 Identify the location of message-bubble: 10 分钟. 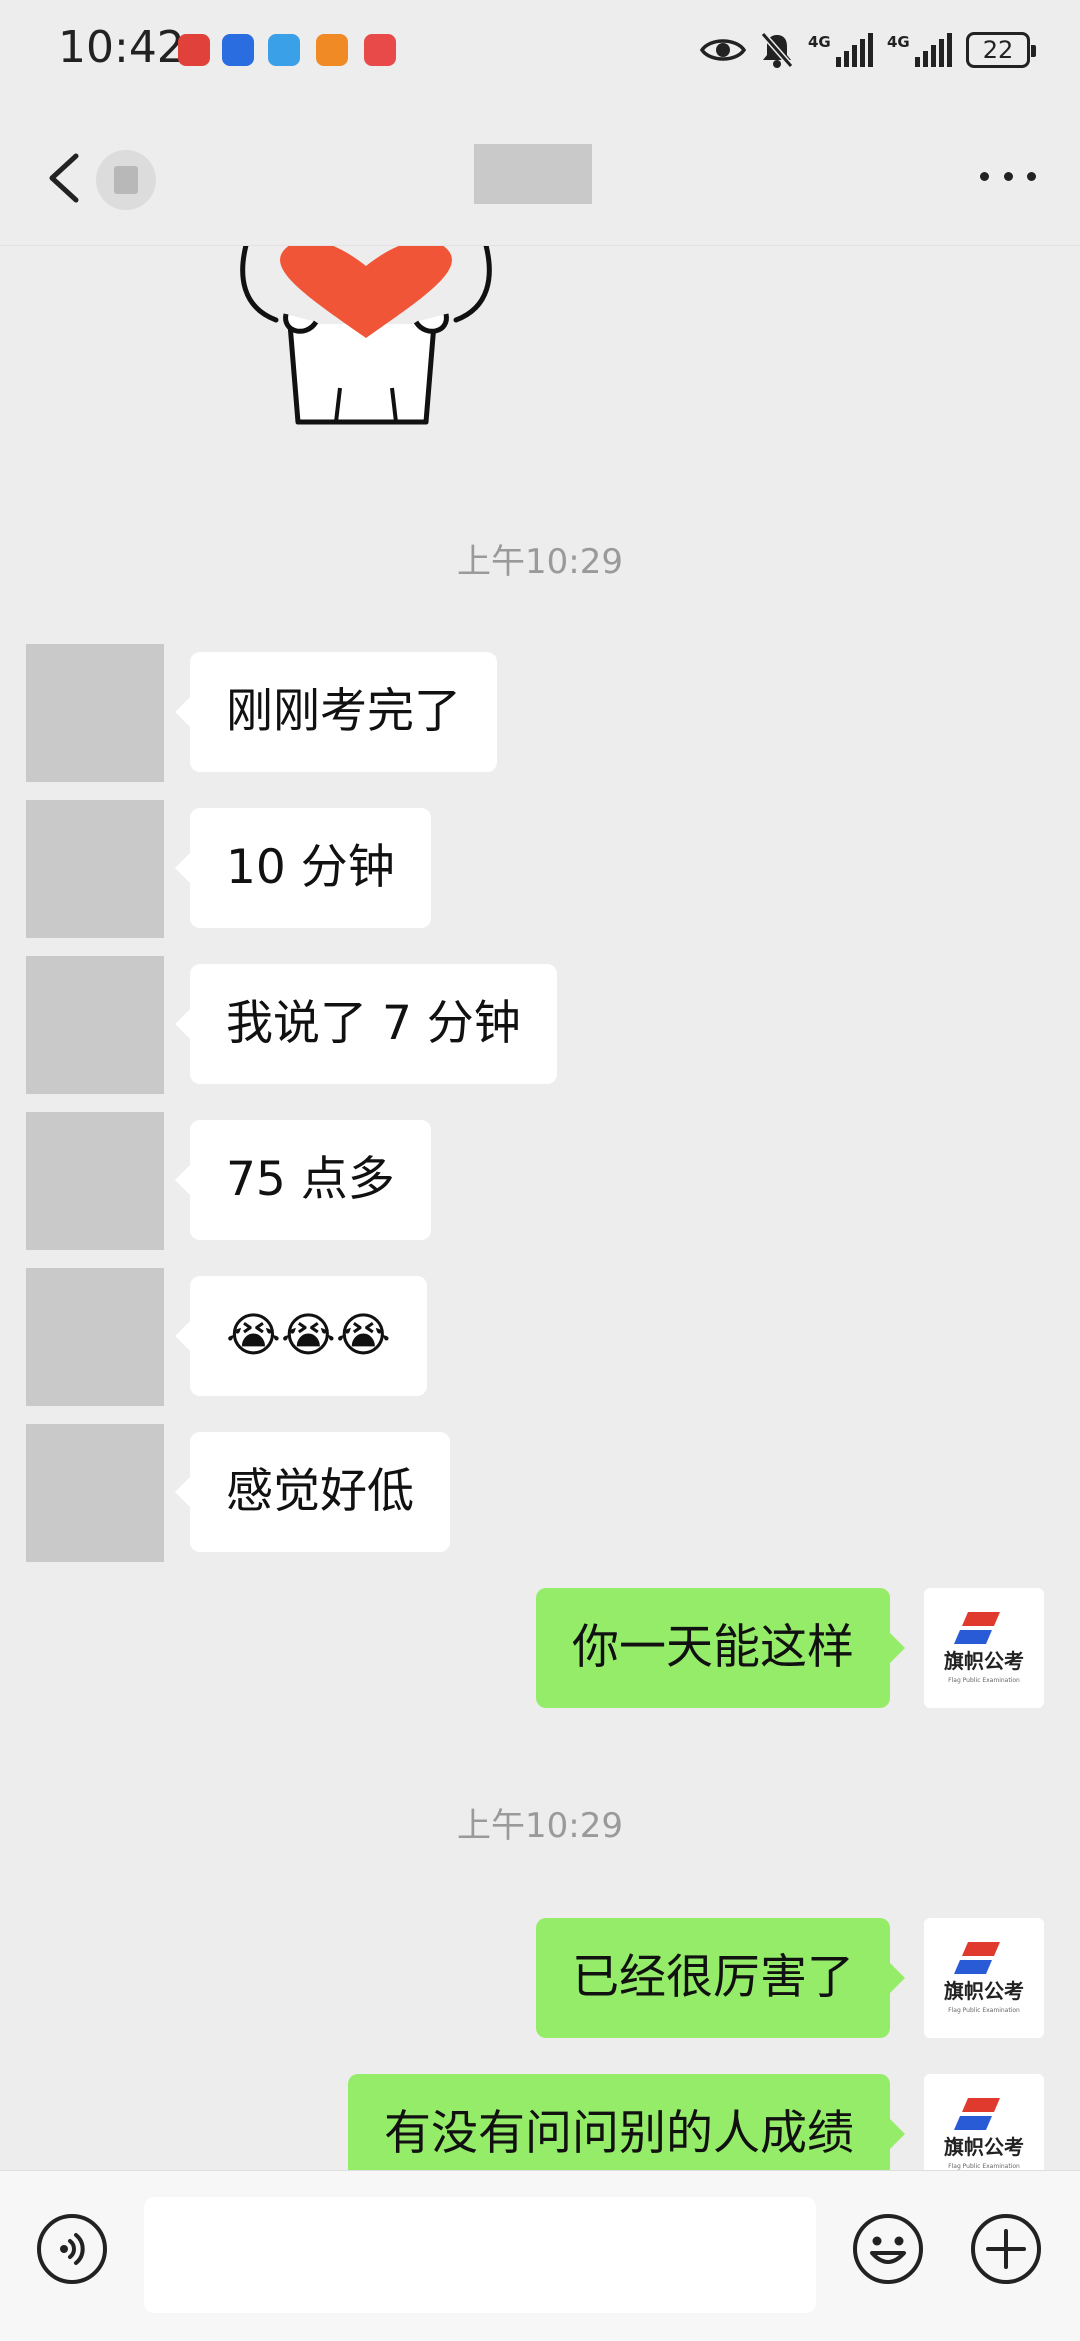
(303, 868).